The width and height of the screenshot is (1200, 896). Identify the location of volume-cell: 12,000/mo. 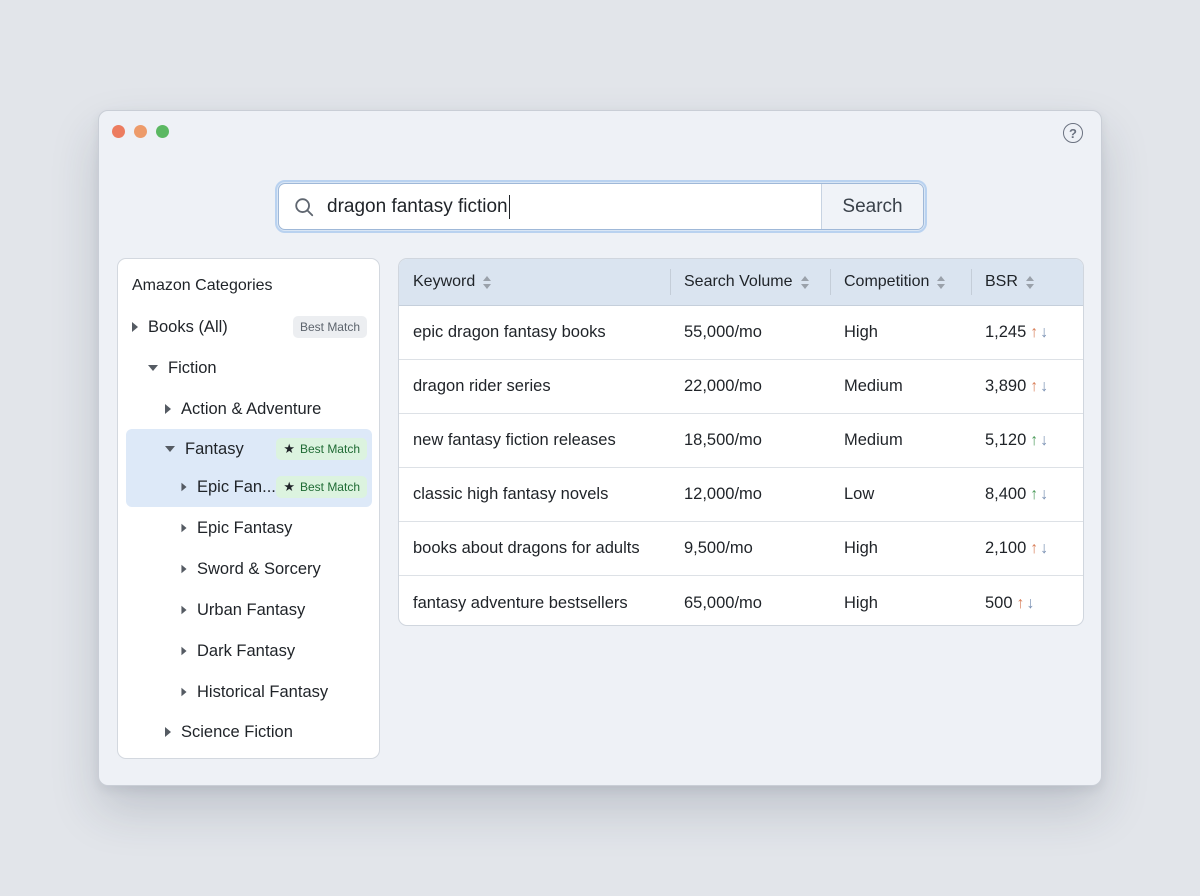
(723, 494).